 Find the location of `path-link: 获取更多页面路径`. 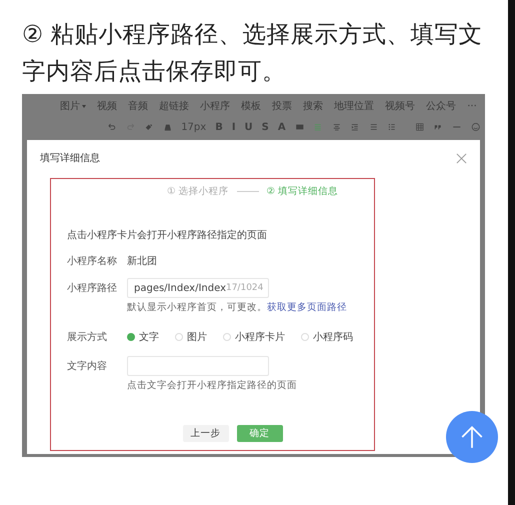

path-link: 获取更多页面路径 is located at coordinates (307, 307).